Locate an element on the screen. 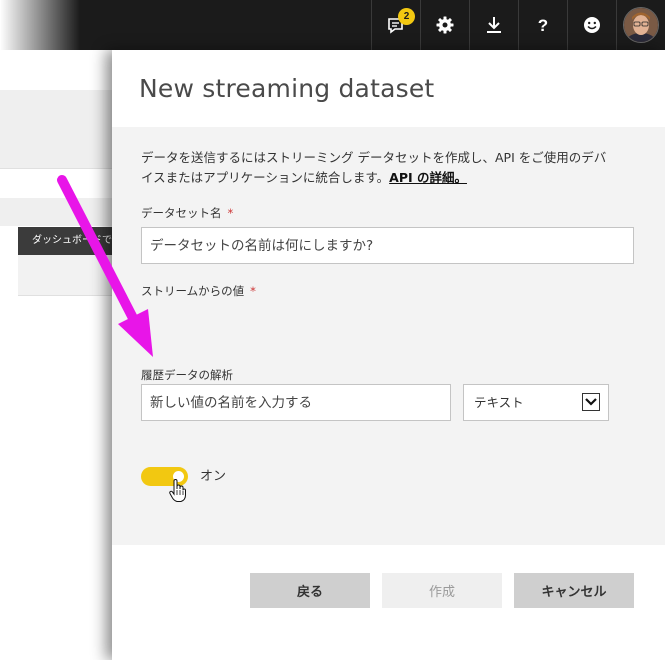 The height and width of the screenshot is (660, 665). download-button is located at coordinates (493, 25).